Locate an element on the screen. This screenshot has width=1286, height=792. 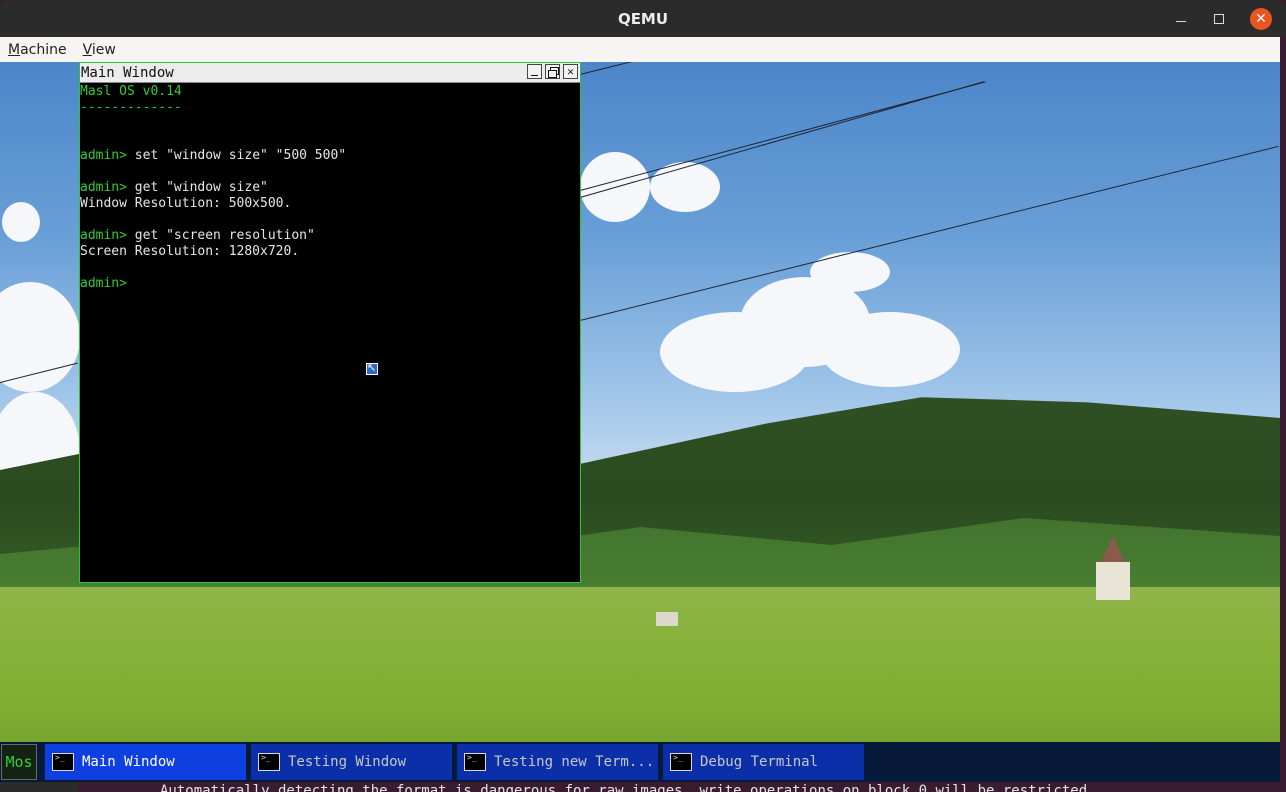
taskbar-task-button: Debug Terminal is located at coordinates (763, 762).